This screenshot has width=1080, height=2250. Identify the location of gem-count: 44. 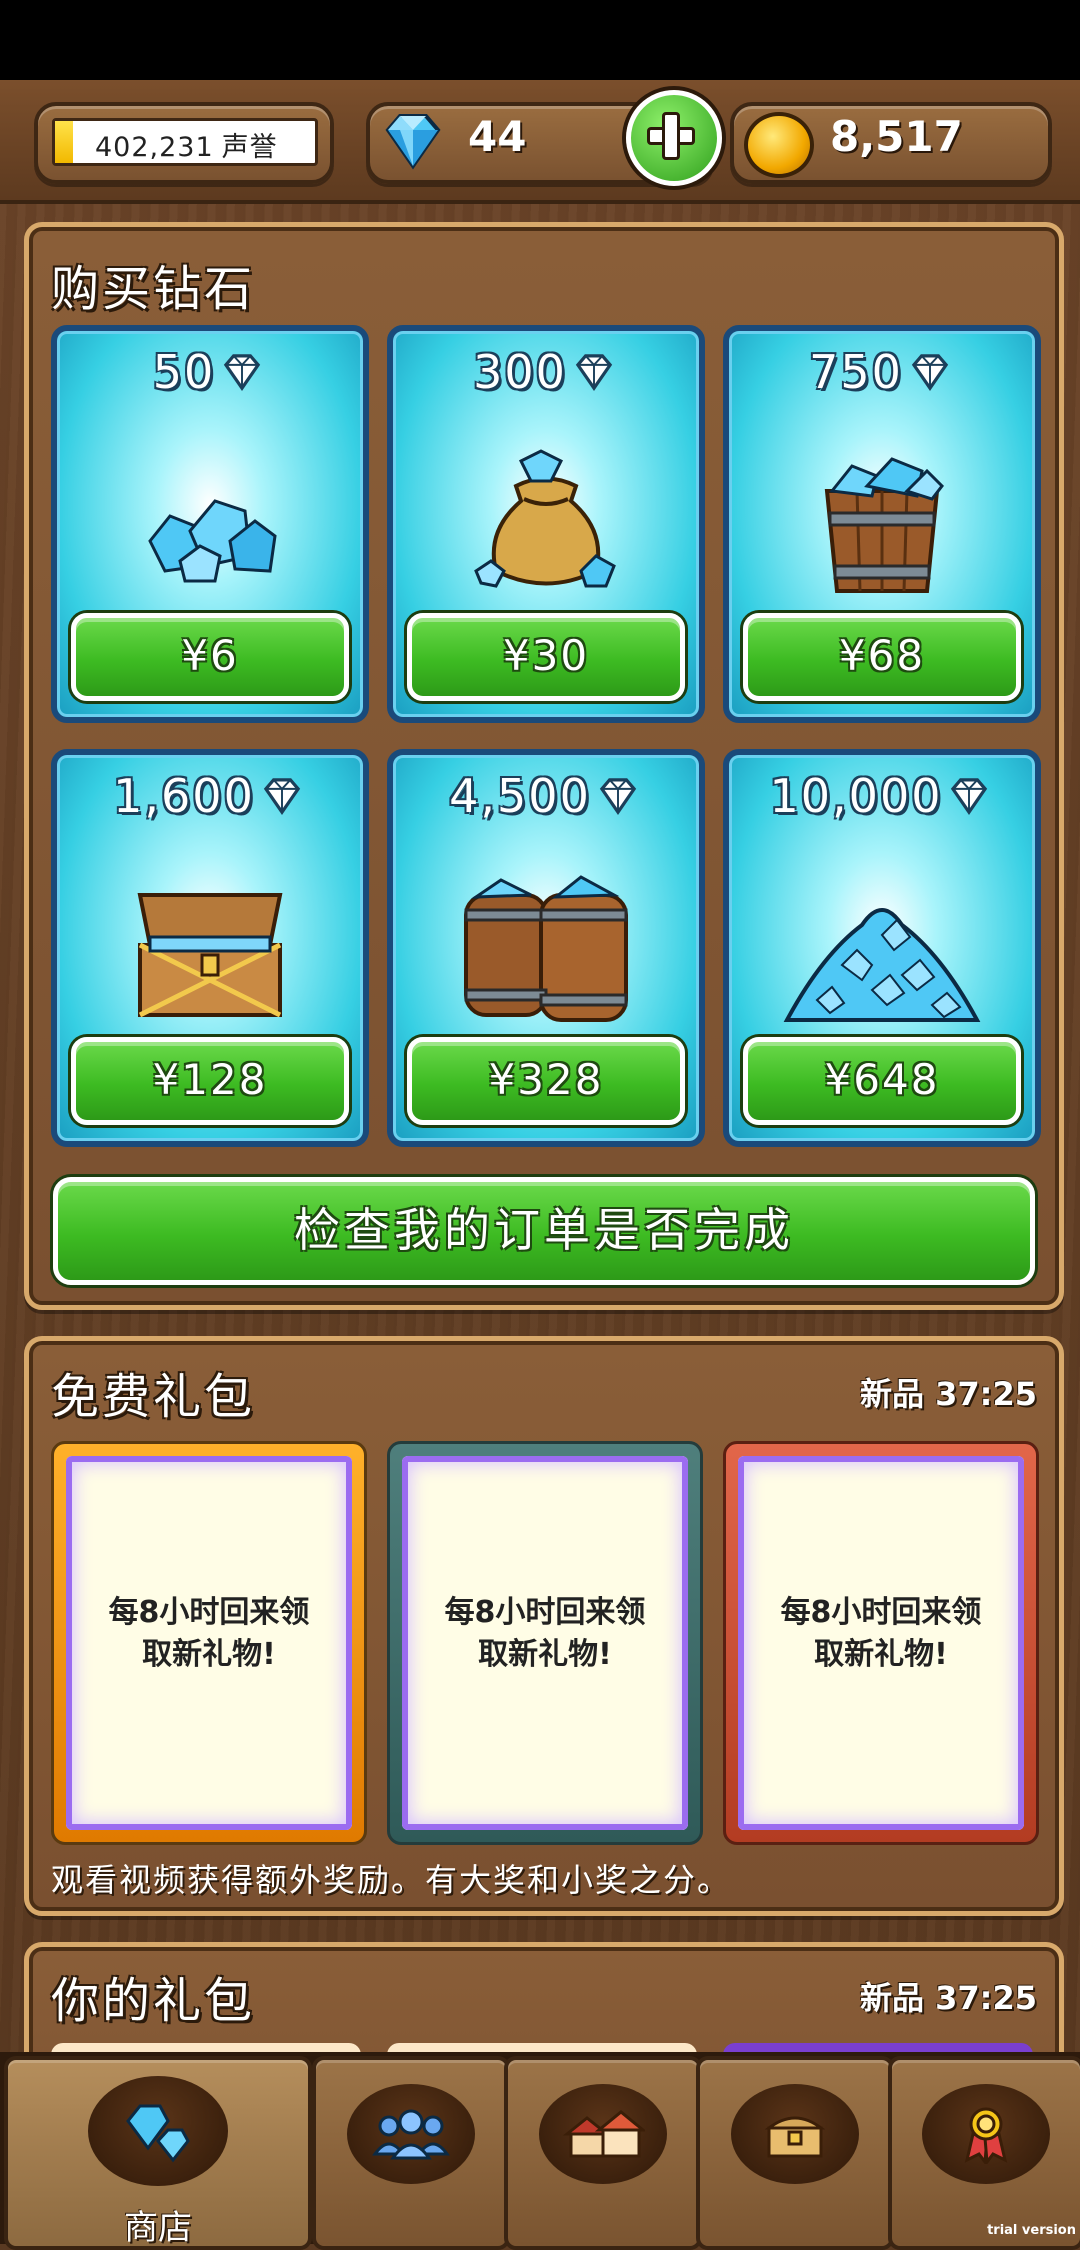
(497, 136).